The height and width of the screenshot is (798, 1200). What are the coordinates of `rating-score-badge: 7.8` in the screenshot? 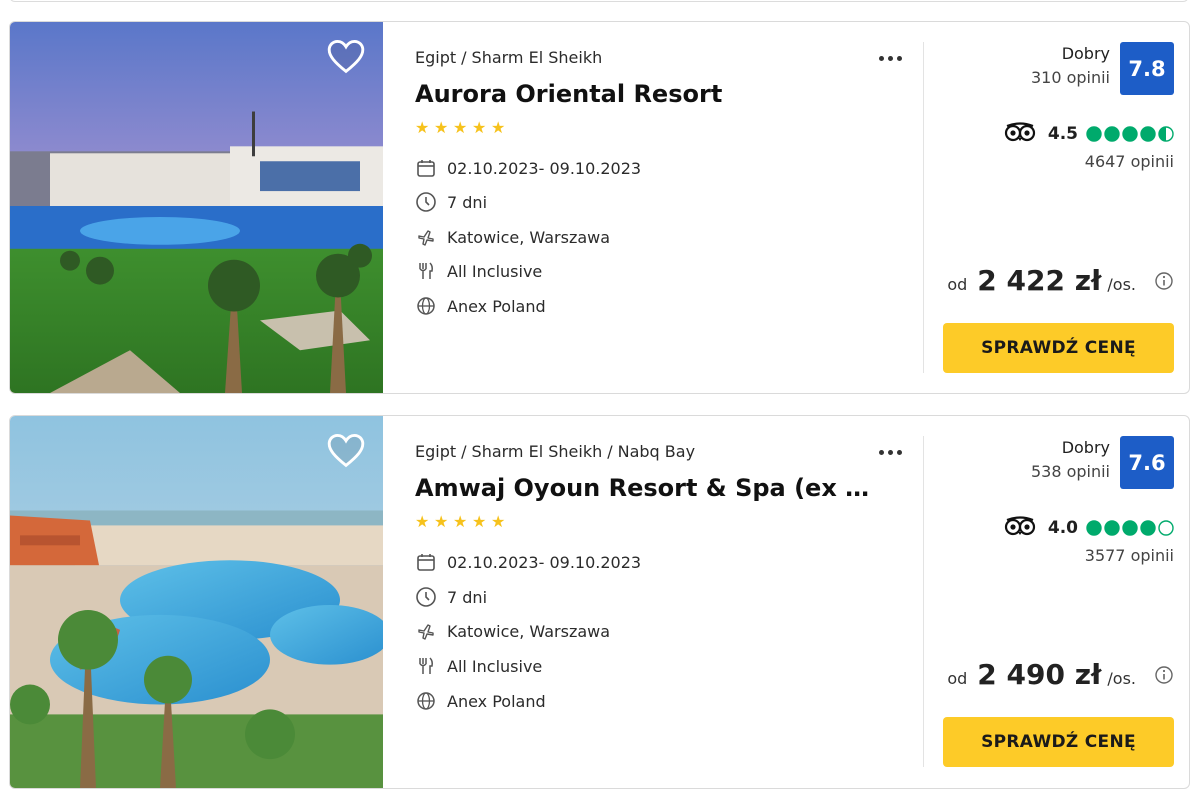 It's located at (1147, 68).